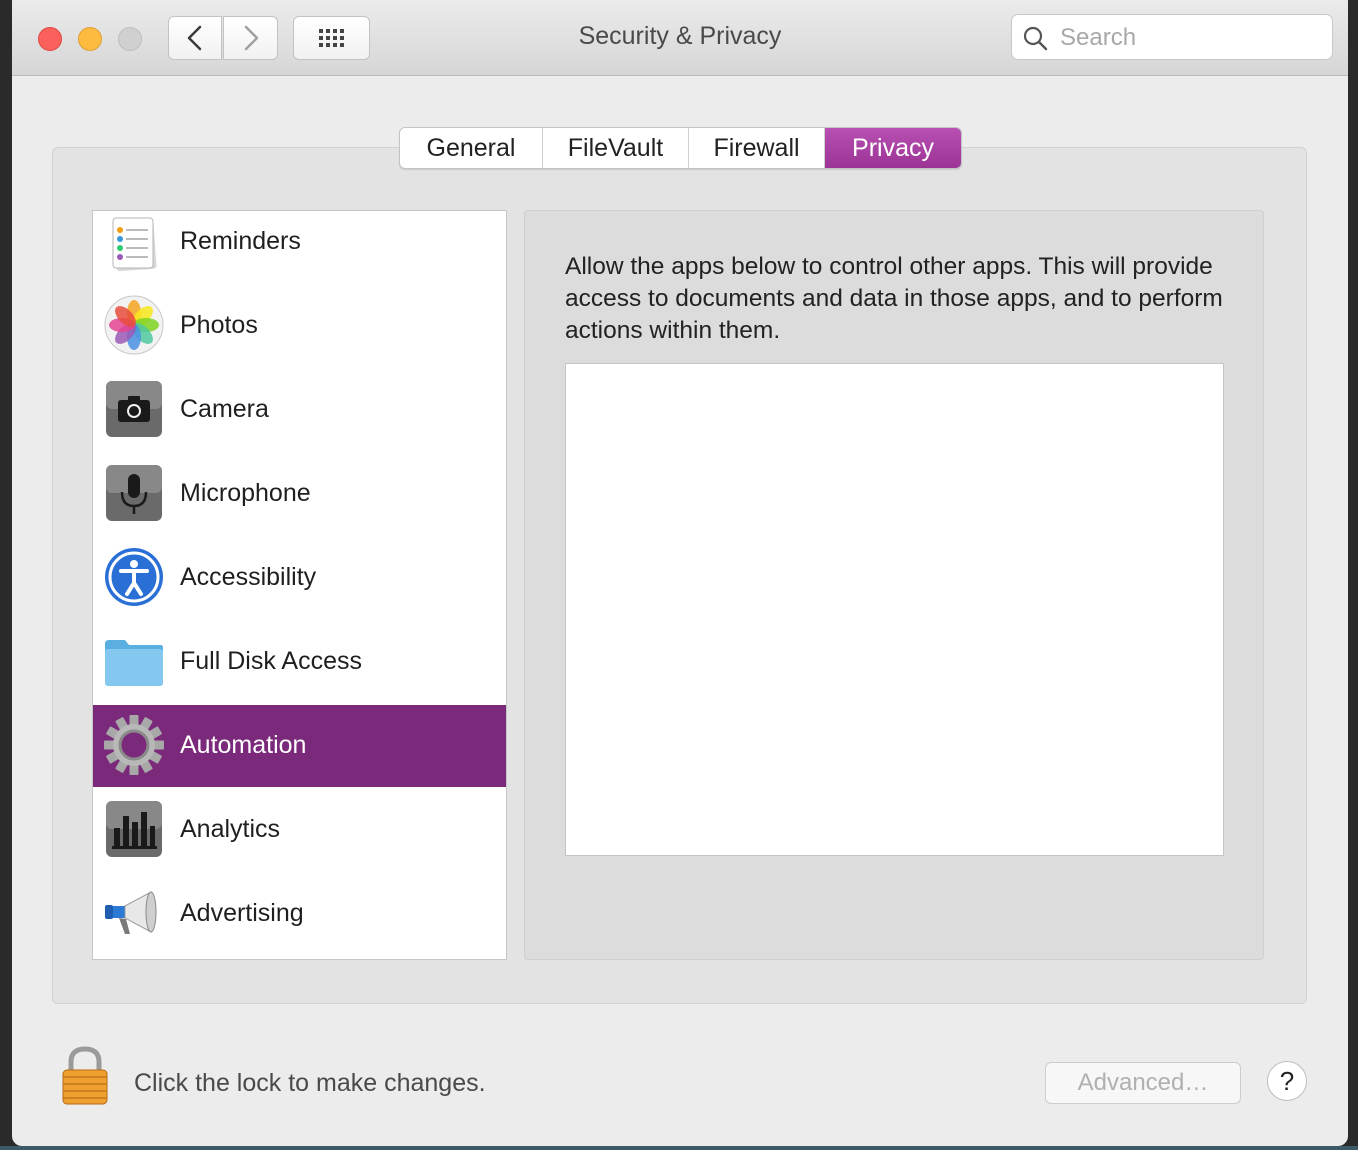 This screenshot has height=1150, width=1358. Describe the element at coordinates (85, 1076) in the screenshot. I see `lock-icon` at that location.